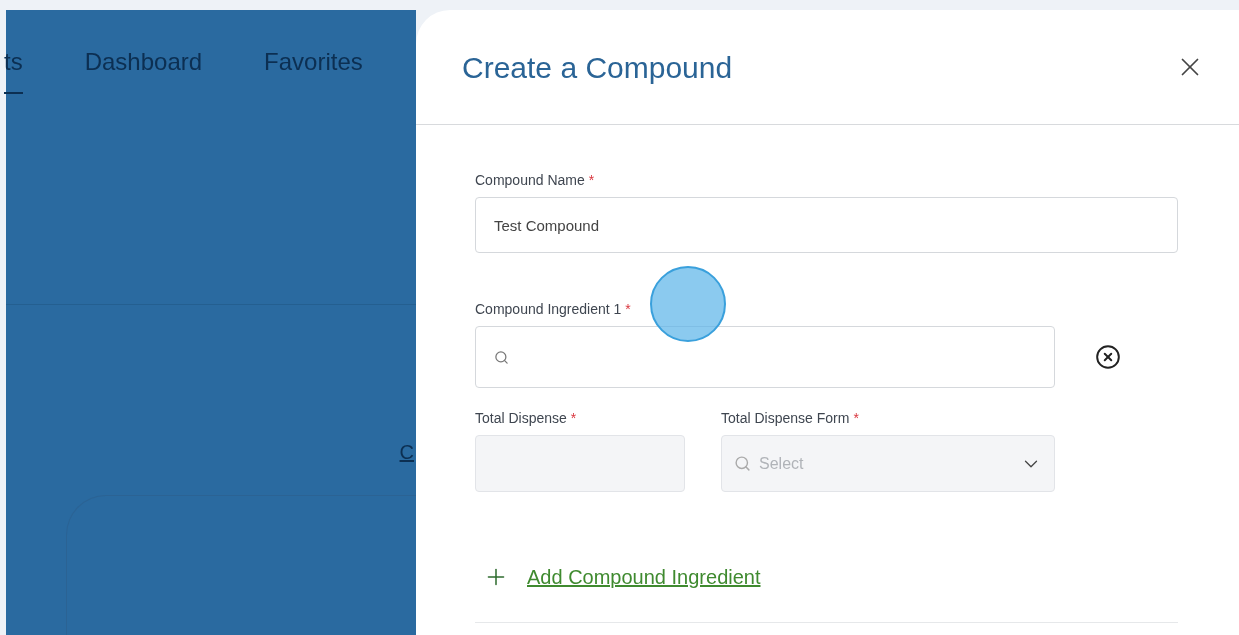 Image resolution: width=1239 pixels, height=635 pixels. I want to click on page-link: C, so click(406, 452).